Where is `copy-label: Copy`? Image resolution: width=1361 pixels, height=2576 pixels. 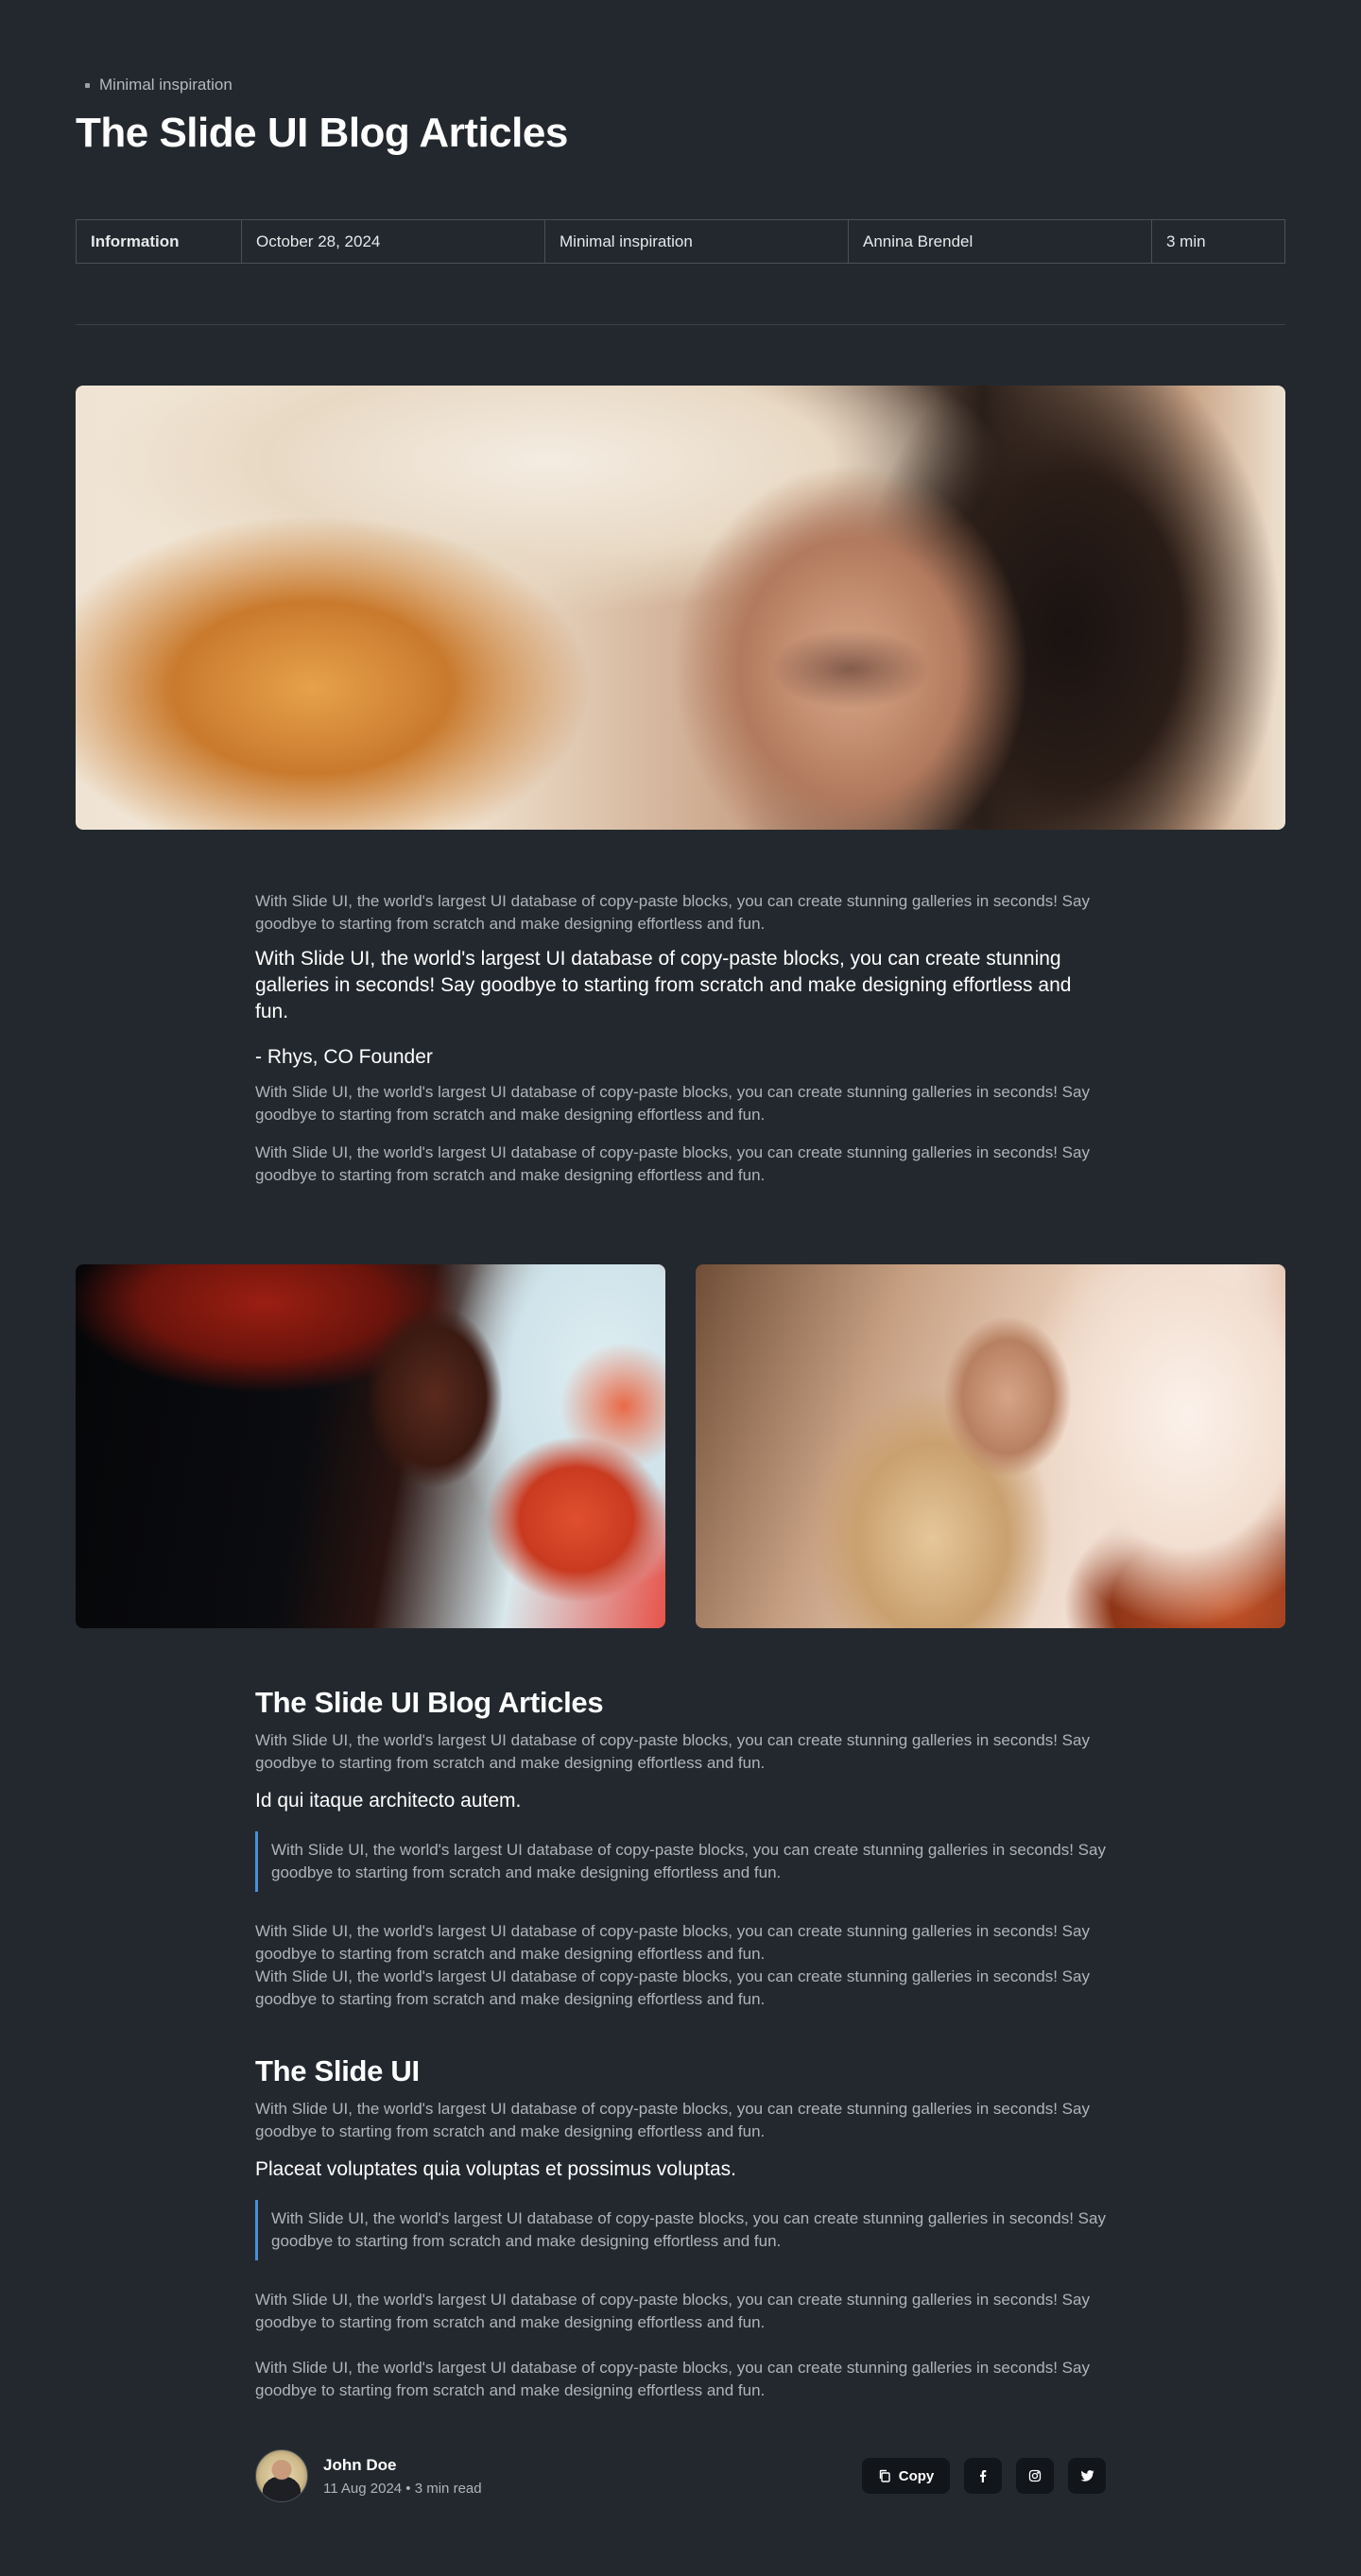
copy-label: Copy is located at coordinates (916, 2475).